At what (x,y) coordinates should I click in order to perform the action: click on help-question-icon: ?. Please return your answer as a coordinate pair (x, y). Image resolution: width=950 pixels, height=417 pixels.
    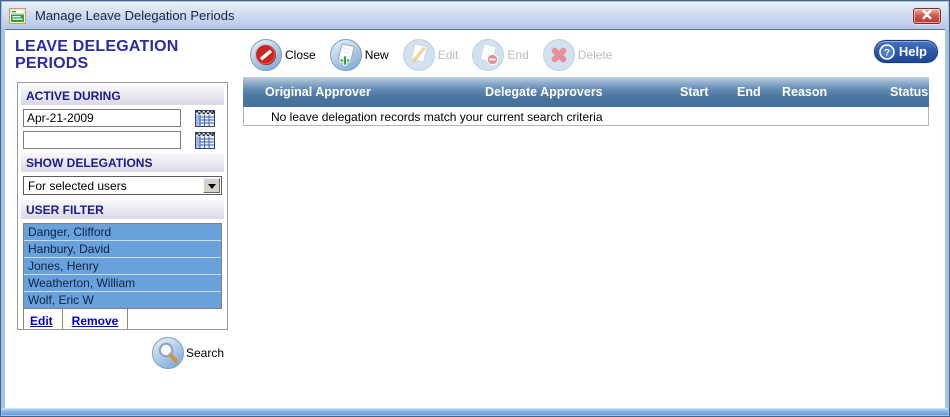
    Looking at the image, I should click on (887, 51).